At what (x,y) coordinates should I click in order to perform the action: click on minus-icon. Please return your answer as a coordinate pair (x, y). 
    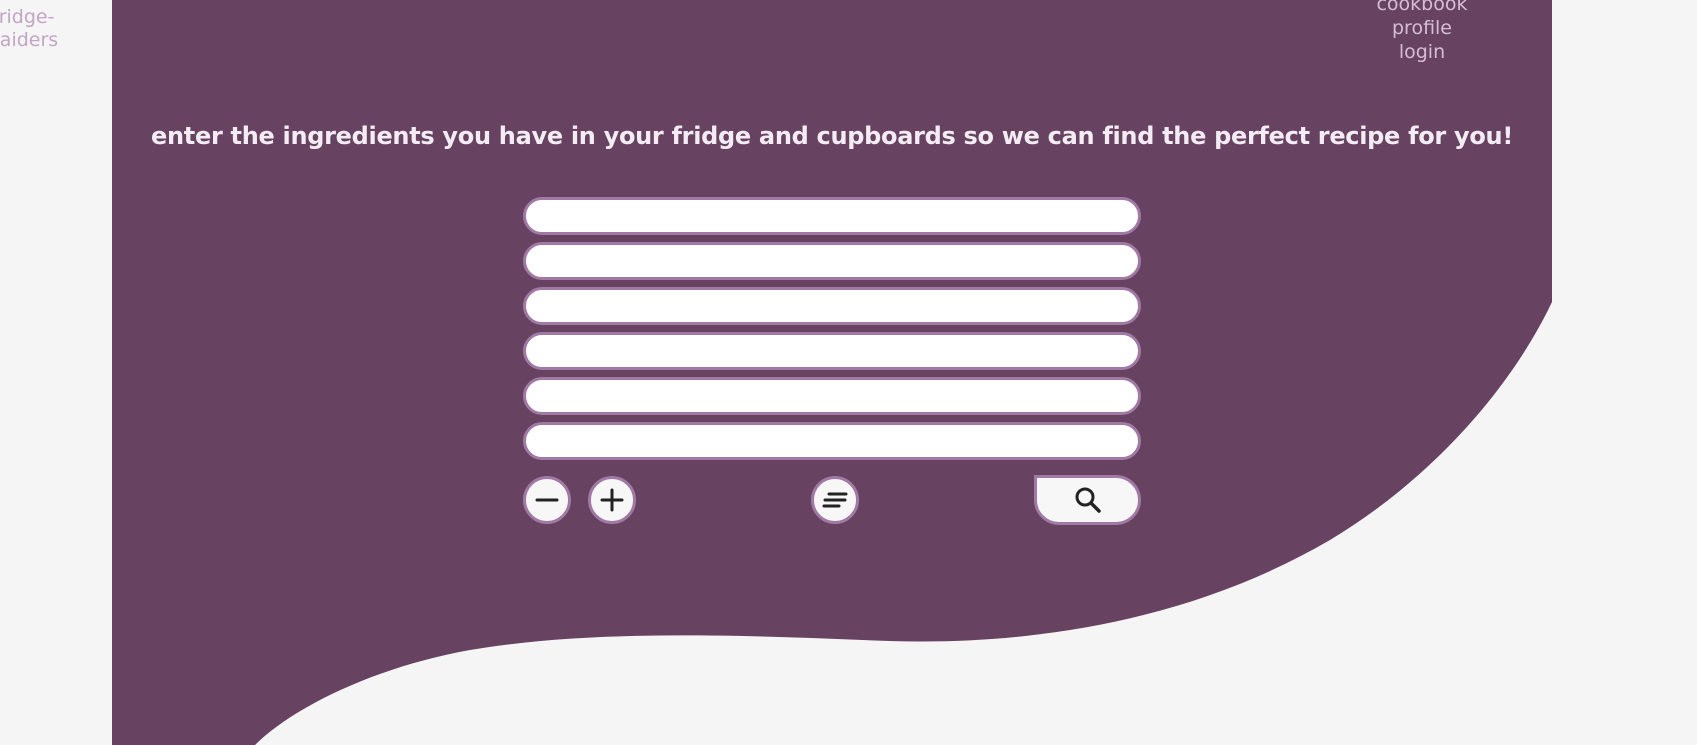
    Looking at the image, I should click on (547, 500).